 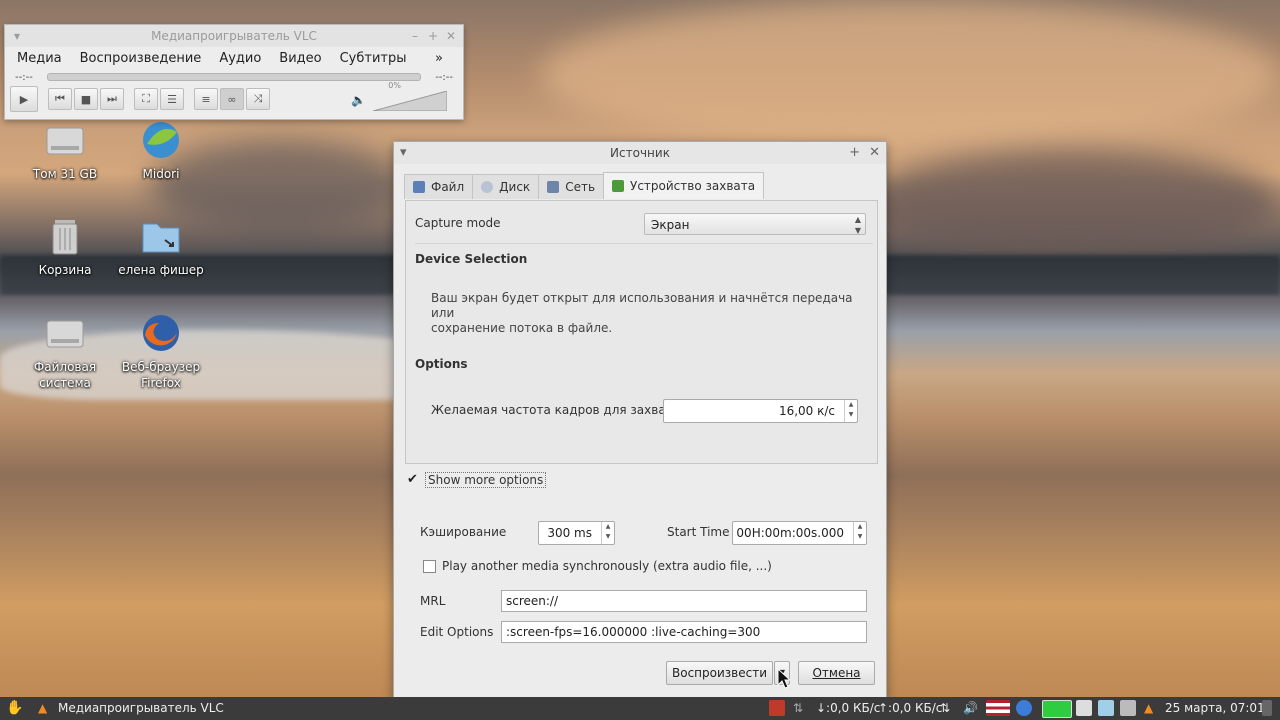 I want to click on caching-spinbox: 300 ms ▲ ▼, so click(x=576, y=533).